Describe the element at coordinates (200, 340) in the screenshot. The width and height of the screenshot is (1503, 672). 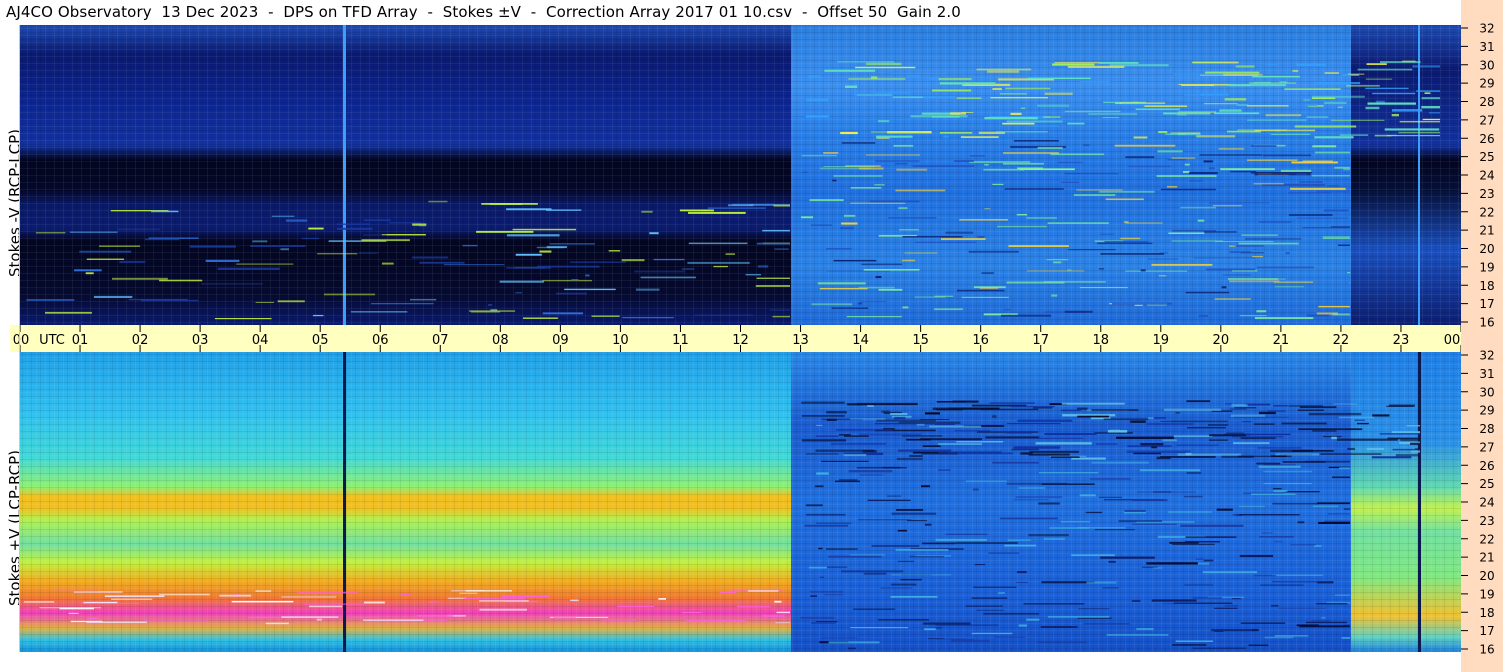
I see `x-tick-label: 03` at that location.